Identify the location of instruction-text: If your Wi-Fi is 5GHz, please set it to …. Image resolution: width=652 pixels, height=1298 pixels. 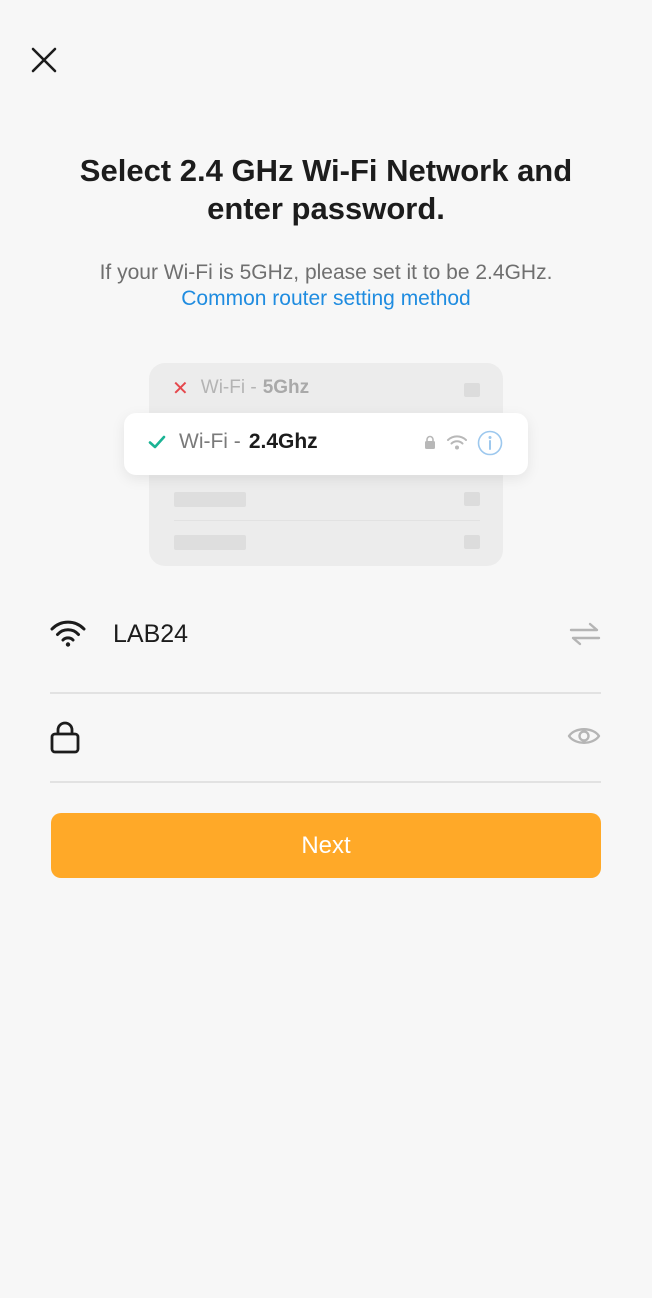
(326, 272).